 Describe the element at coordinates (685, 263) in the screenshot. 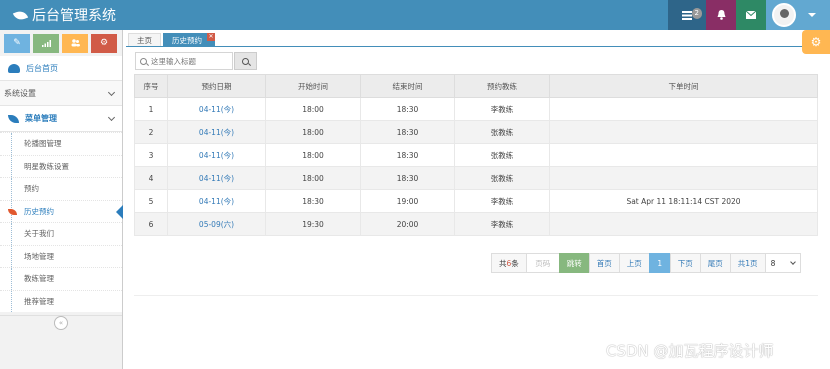

I see `next-page-button: 下页` at that location.